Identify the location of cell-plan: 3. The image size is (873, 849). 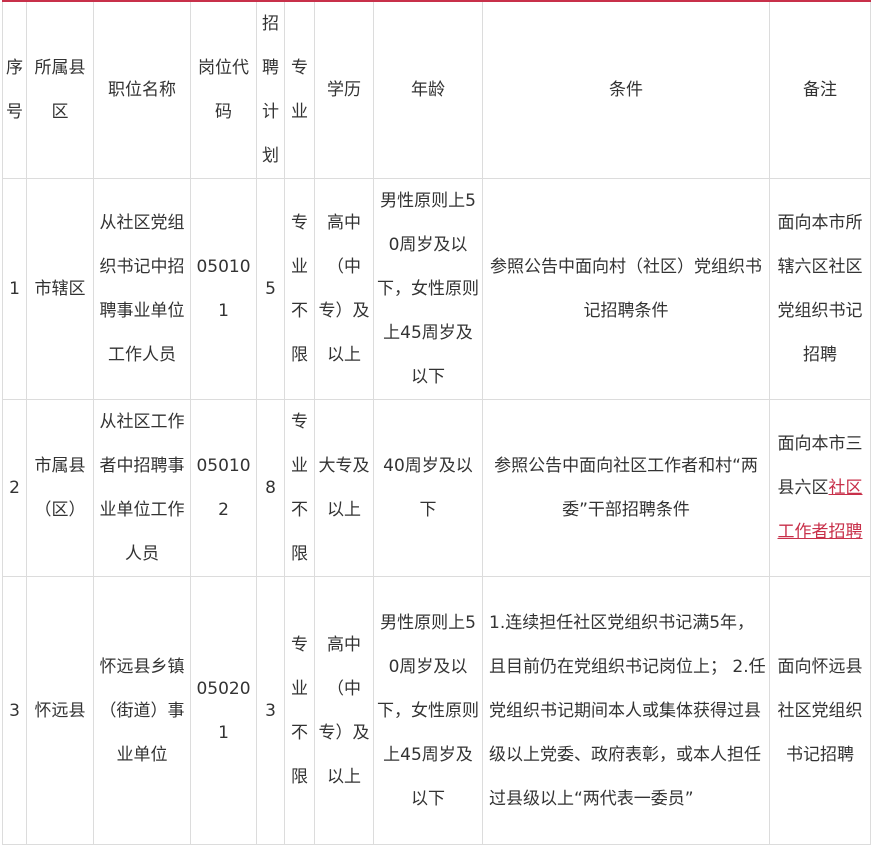
(270, 710).